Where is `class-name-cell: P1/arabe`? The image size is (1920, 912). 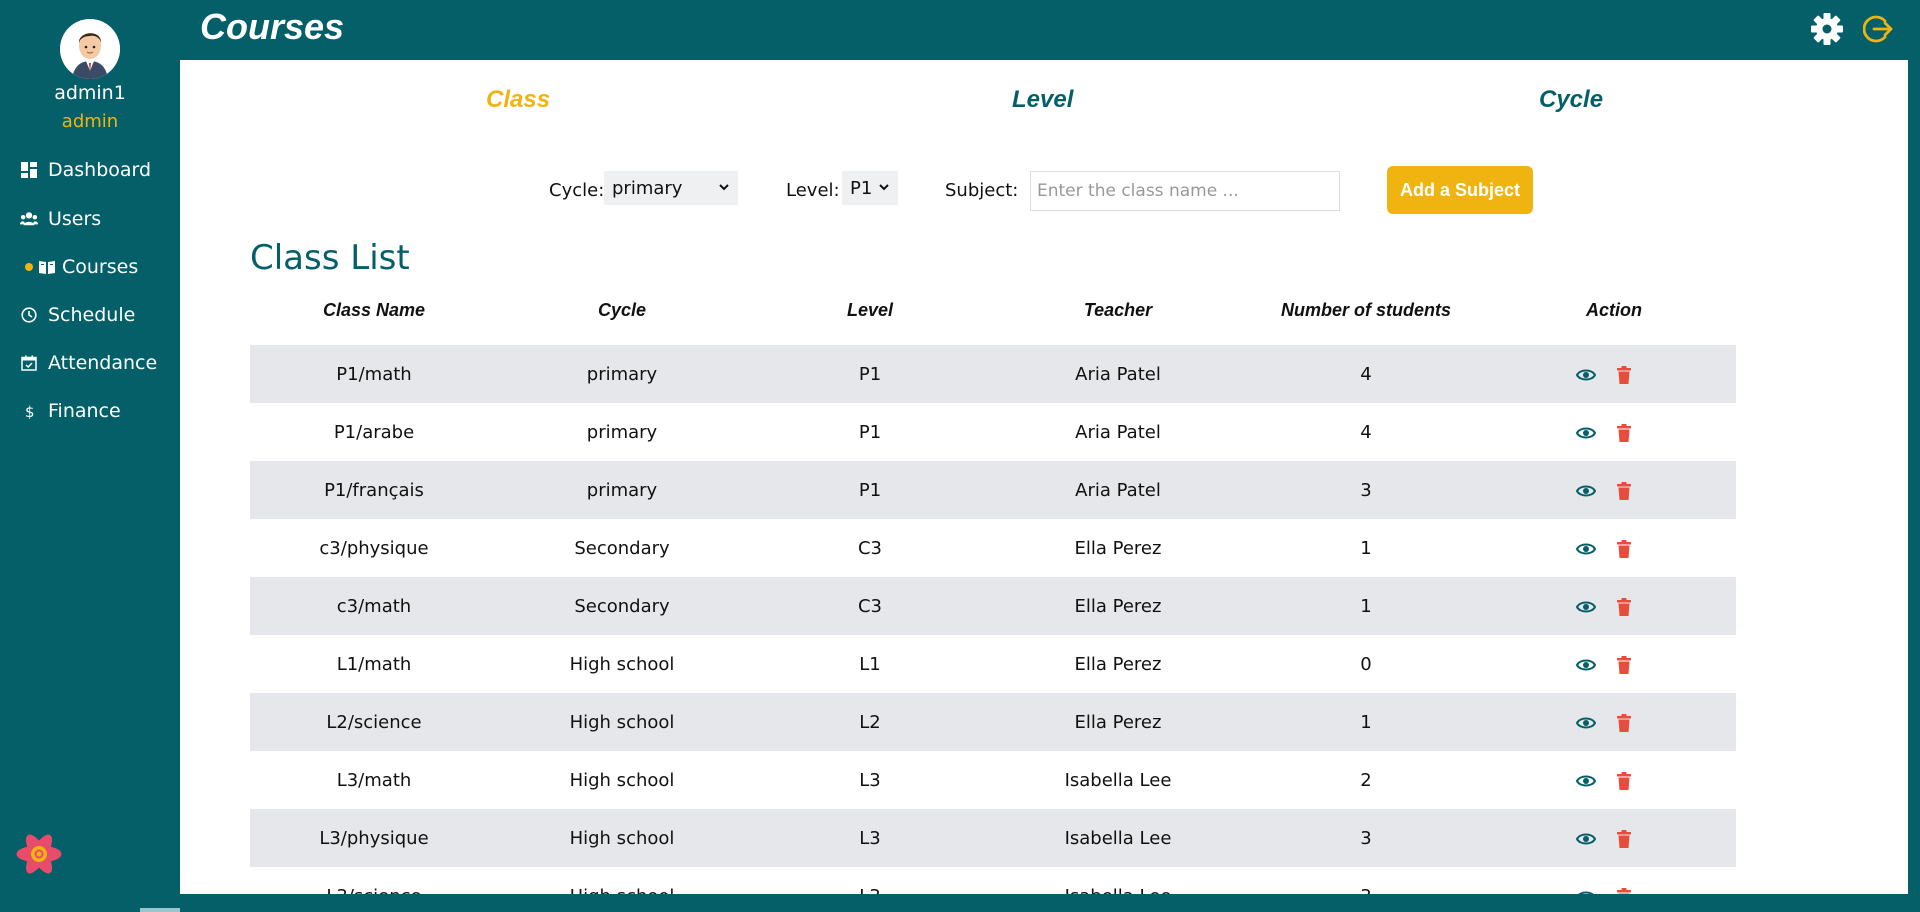 class-name-cell: P1/arabe is located at coordinates (374, 432).